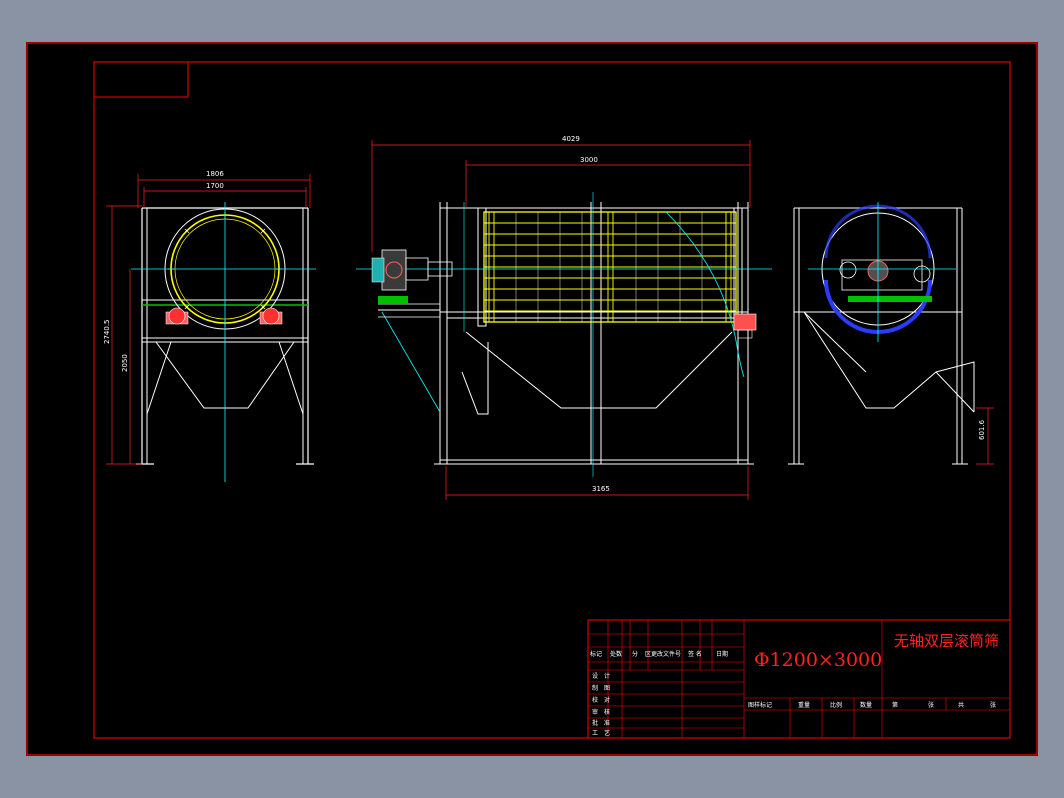  Describe the element at coordinates (961, 705) in the screenshot. I see `tb-sheet-cell-2: 共` at that location.